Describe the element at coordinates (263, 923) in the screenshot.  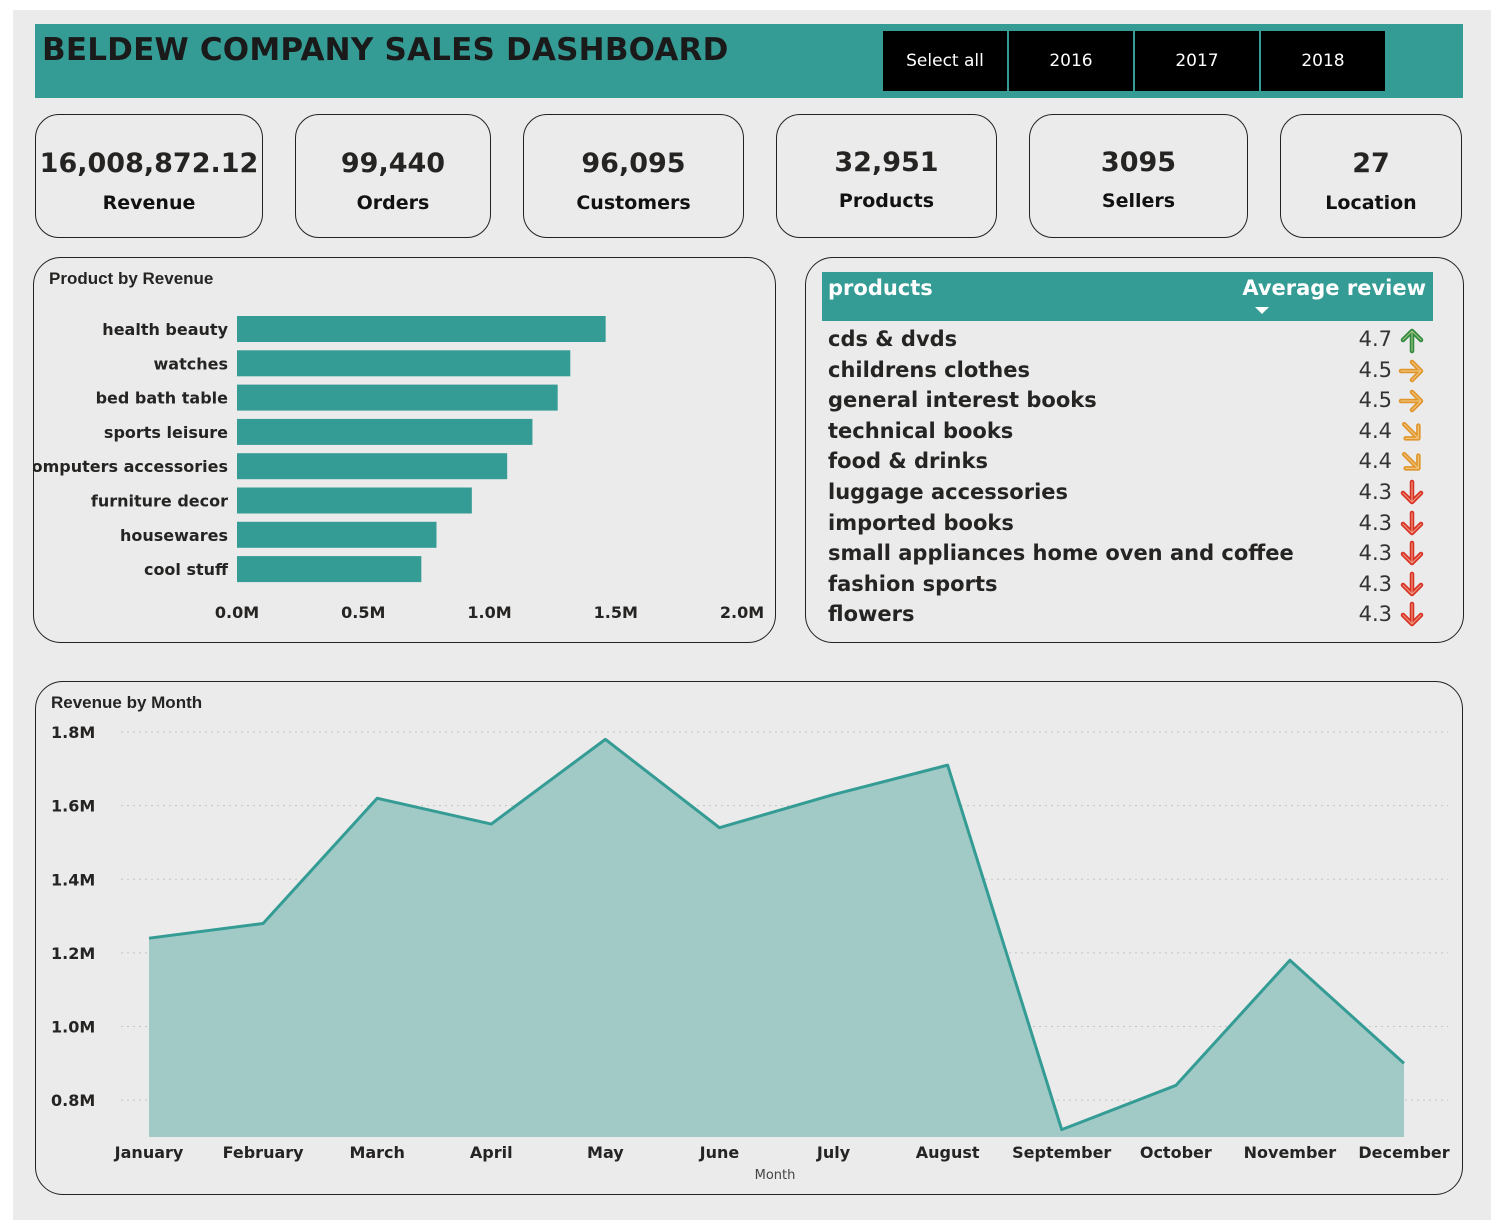
I see `data-point-february` at that location.